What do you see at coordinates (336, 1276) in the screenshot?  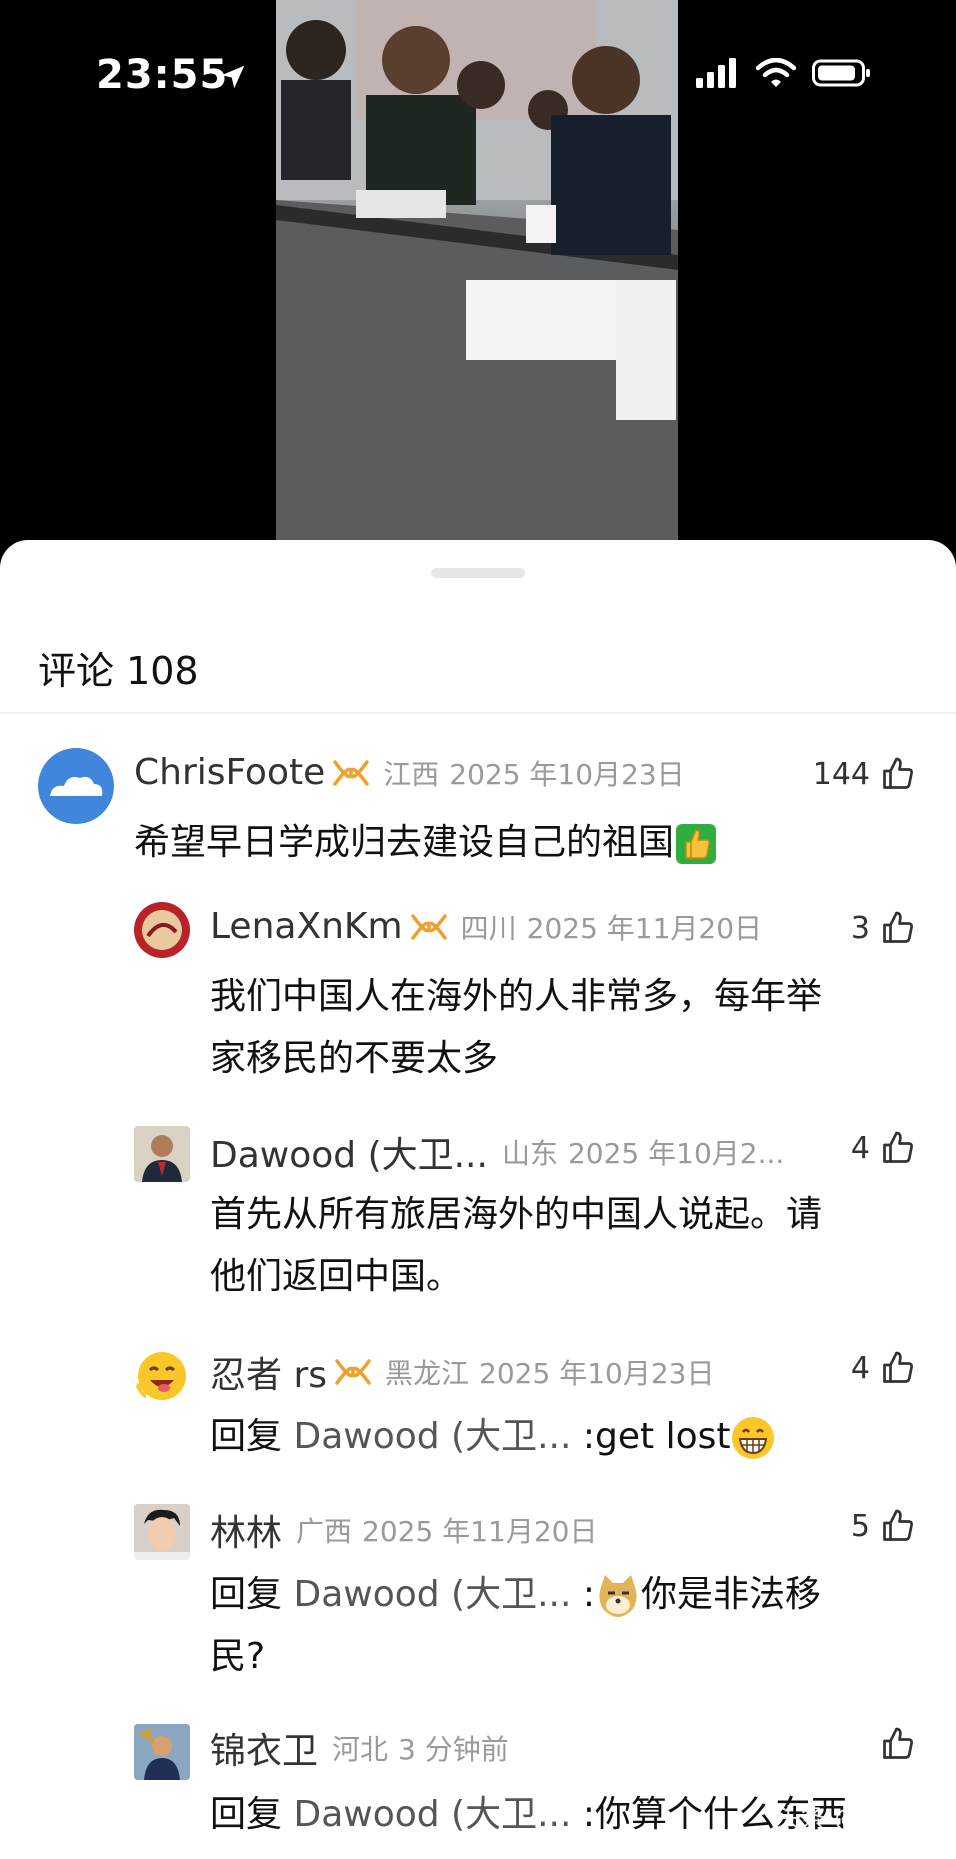 I see `comment-line: 他们返回中国。` at bounding box center [336, 1276].